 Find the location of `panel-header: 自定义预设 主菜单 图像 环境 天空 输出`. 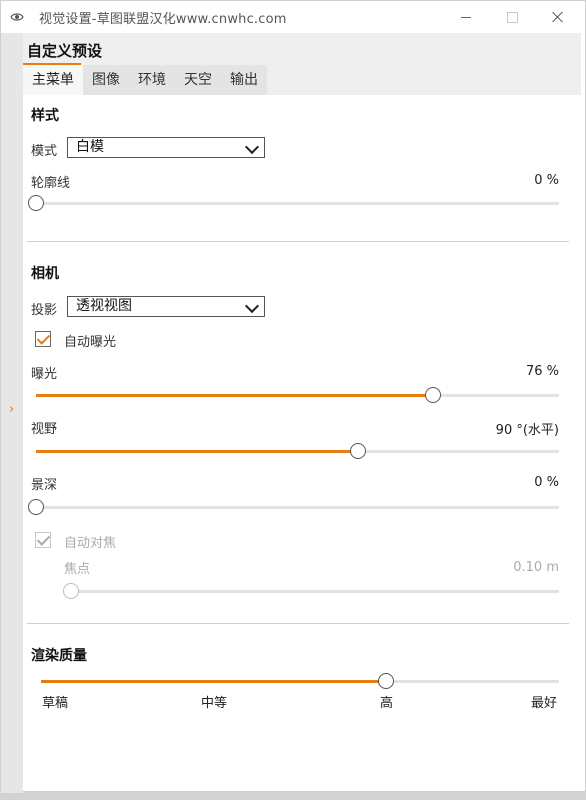

panel-header: 自定义预设 主菜单 图像 环境 天空 输出 is located at coordinates (302, 64).